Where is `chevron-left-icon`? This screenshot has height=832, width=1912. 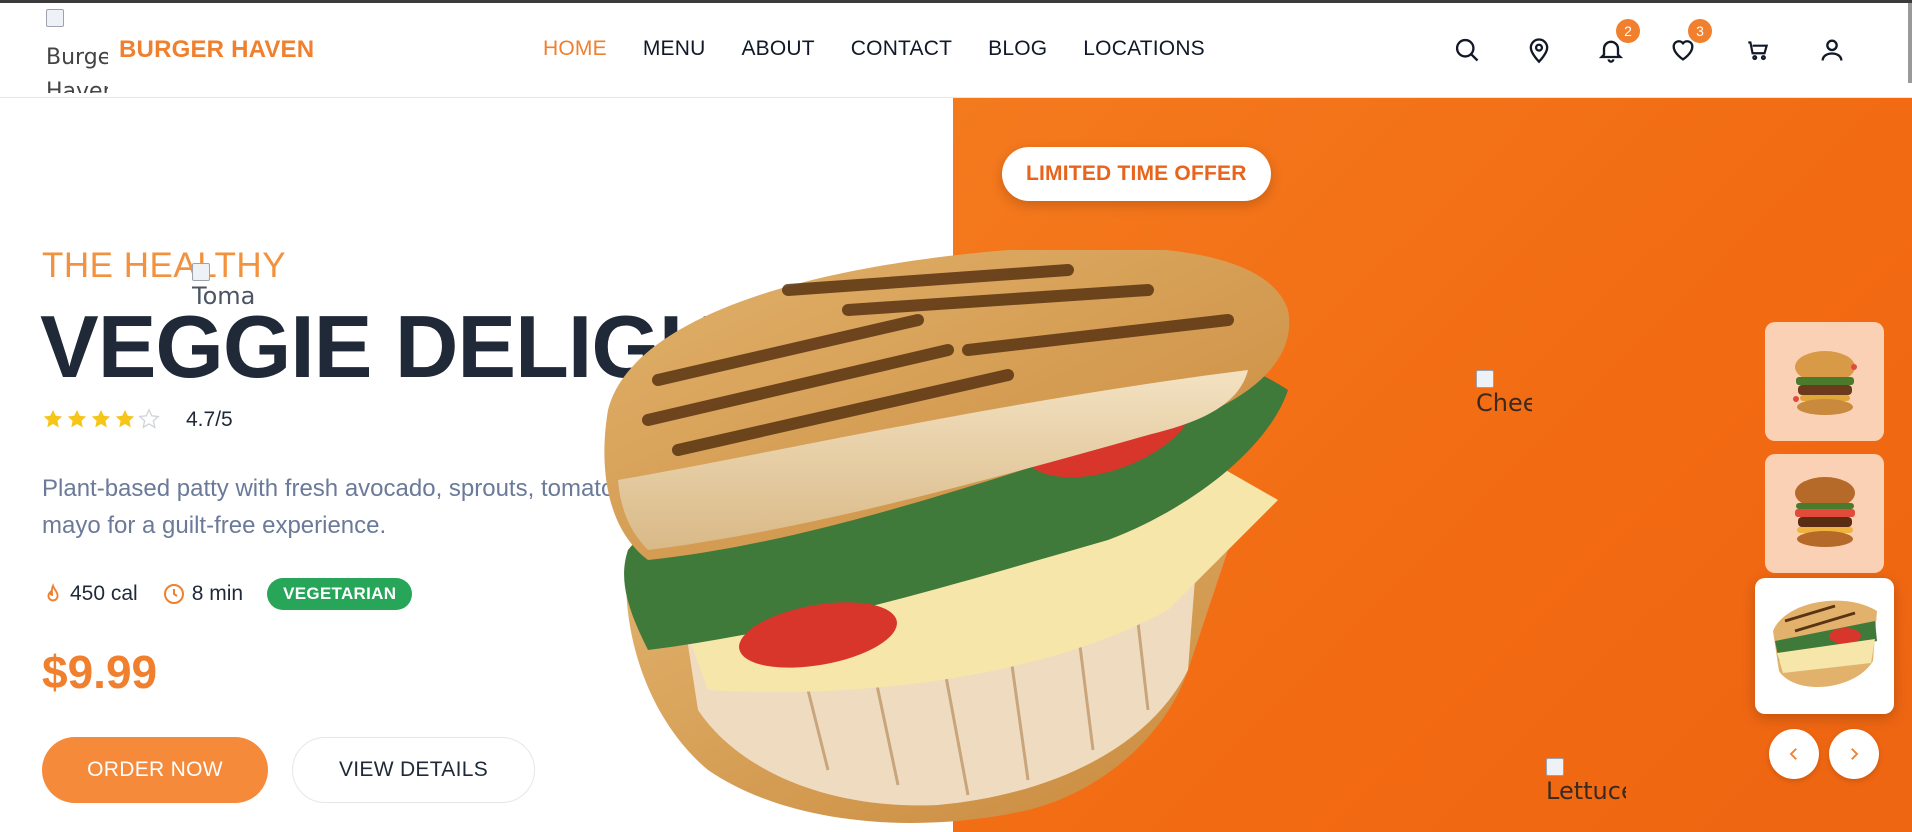 chevron-left-icon is located at coordinates (1793, 754).